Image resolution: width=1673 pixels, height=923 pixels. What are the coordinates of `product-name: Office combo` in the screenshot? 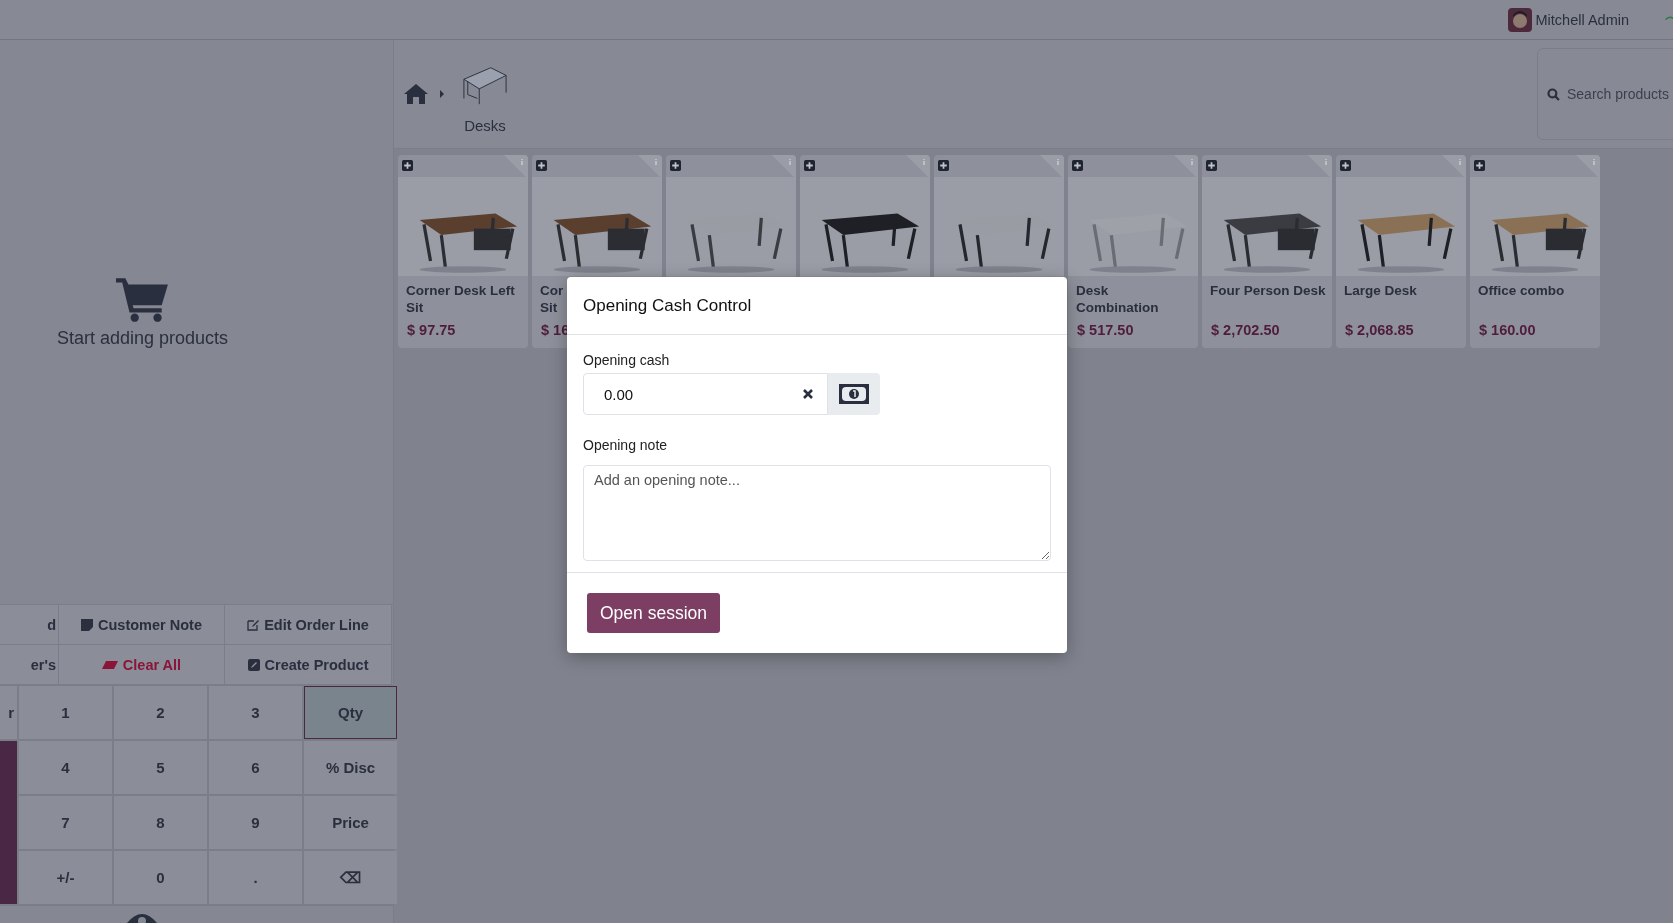 It's located at (1521, 290).